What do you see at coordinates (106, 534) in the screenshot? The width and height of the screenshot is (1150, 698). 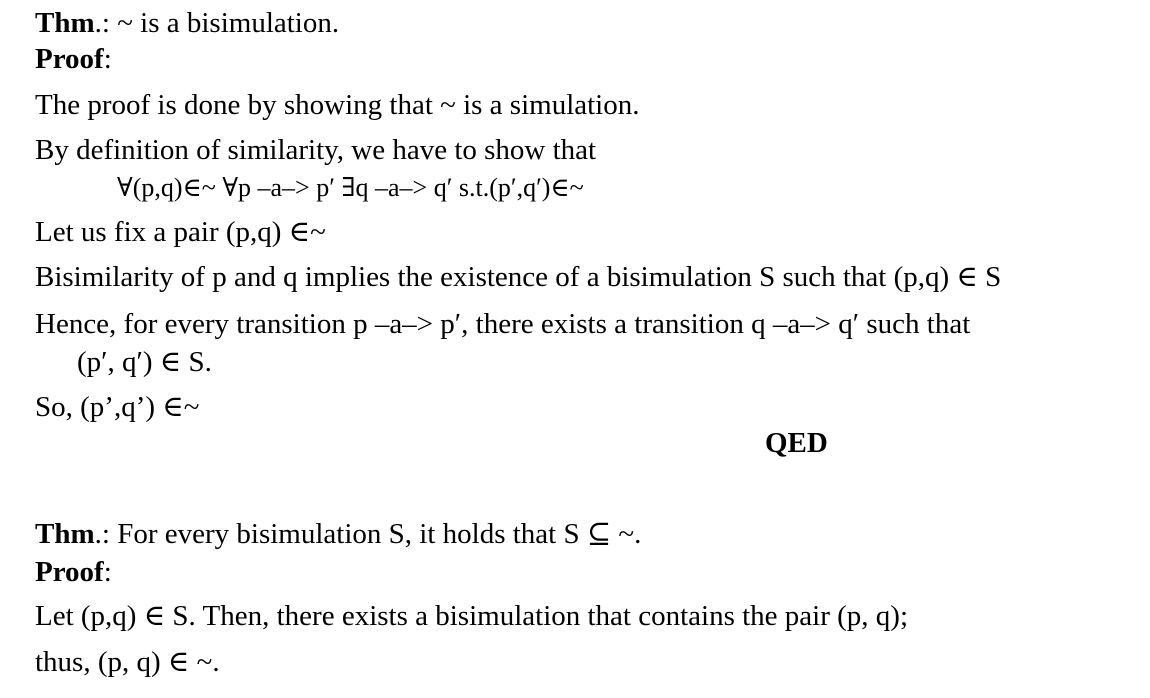 I see `theorem-2-colon: .:` at bounding box center [106, 534].